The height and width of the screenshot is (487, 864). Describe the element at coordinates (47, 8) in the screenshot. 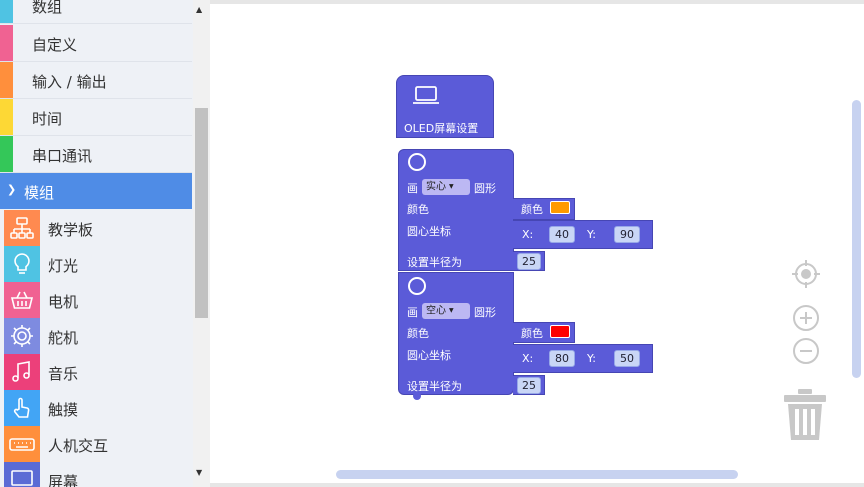

I see `category-label: 数组` at that location.